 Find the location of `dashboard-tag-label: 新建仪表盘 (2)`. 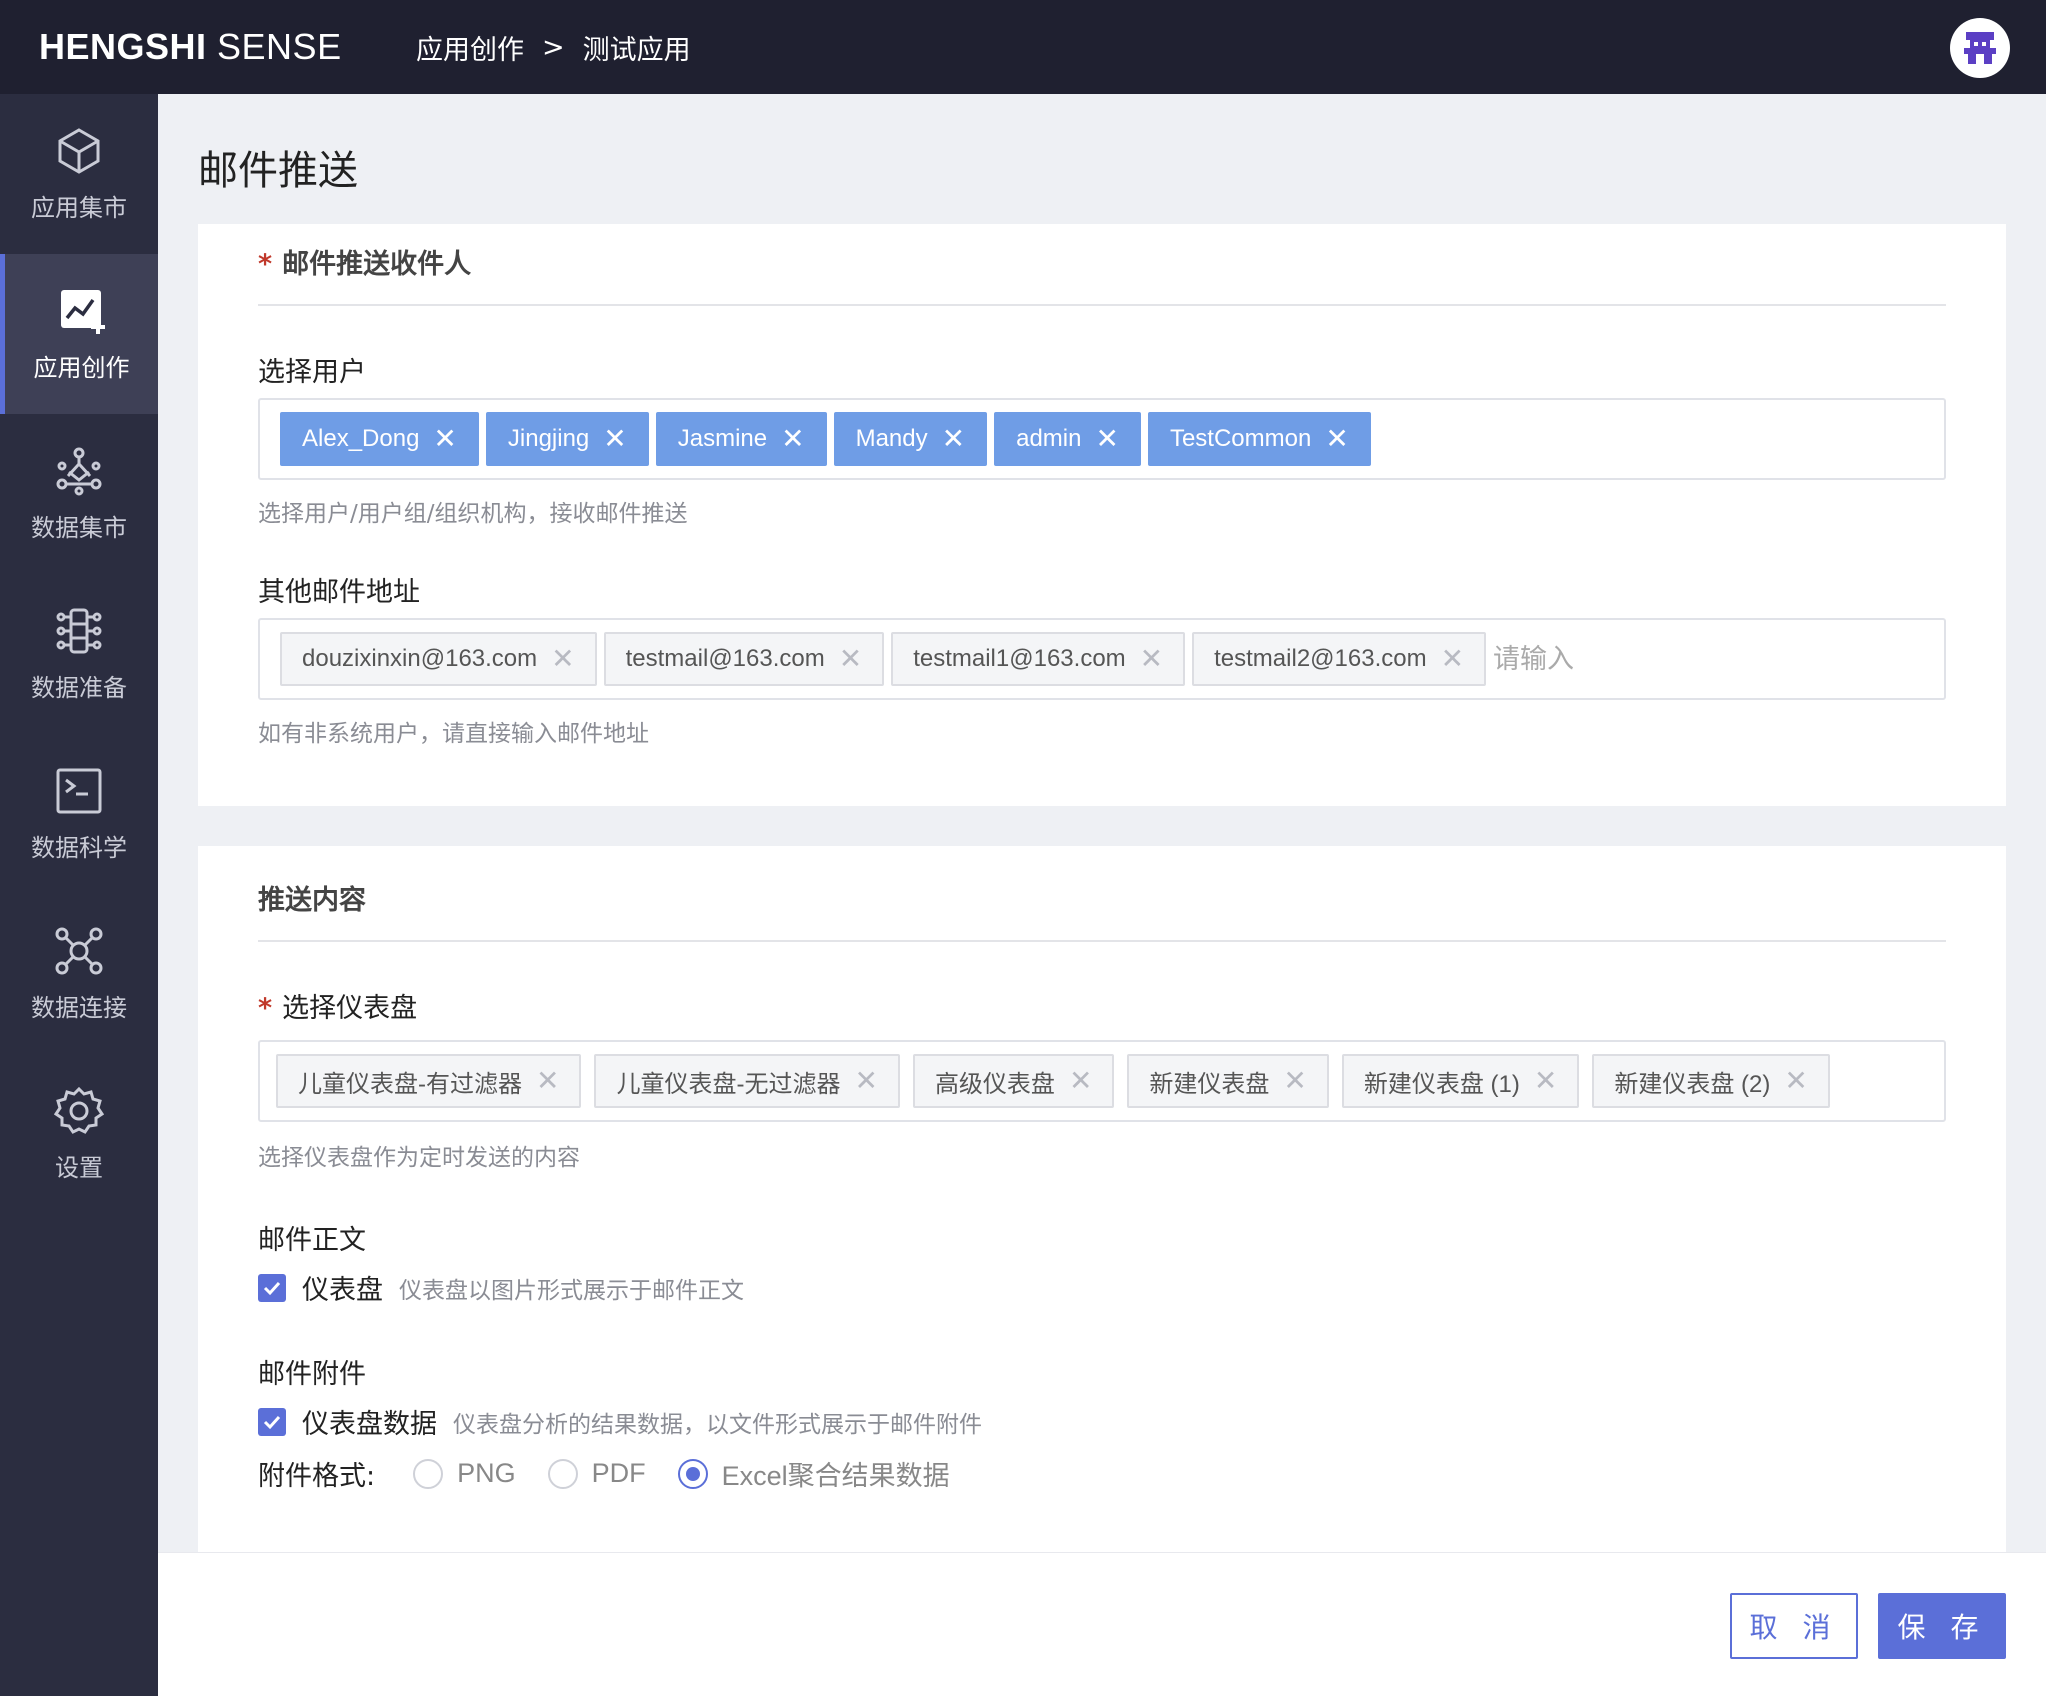

dashboard-tag-label: 新建仪表盘 (2) is located at coordinates (1692, 1084).